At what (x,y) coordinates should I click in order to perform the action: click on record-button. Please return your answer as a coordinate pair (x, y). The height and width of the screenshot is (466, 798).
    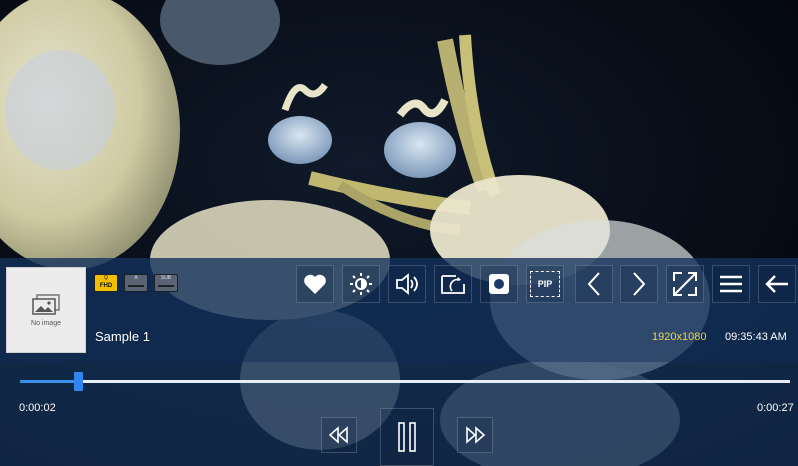
    Looking at the image, I should click on (499, 284).